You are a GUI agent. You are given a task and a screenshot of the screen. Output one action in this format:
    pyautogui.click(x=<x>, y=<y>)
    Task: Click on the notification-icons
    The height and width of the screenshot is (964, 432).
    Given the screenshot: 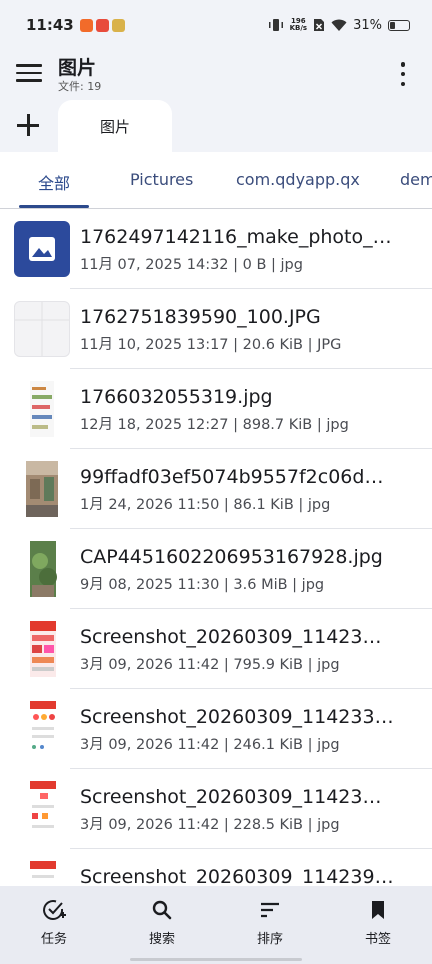 What is the action you would take?
    pyautogui.click(x=102, y=25)
    